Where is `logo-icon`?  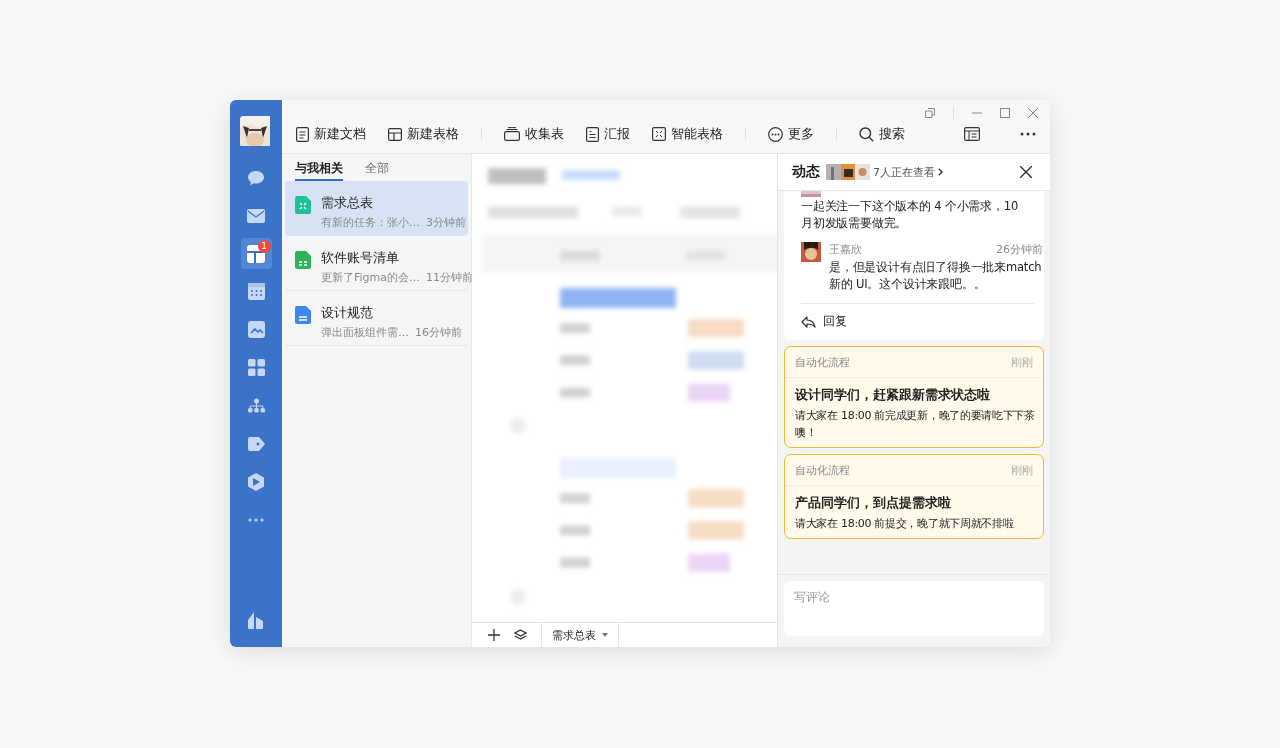 logo-icon is located at coordinates (256, 620).